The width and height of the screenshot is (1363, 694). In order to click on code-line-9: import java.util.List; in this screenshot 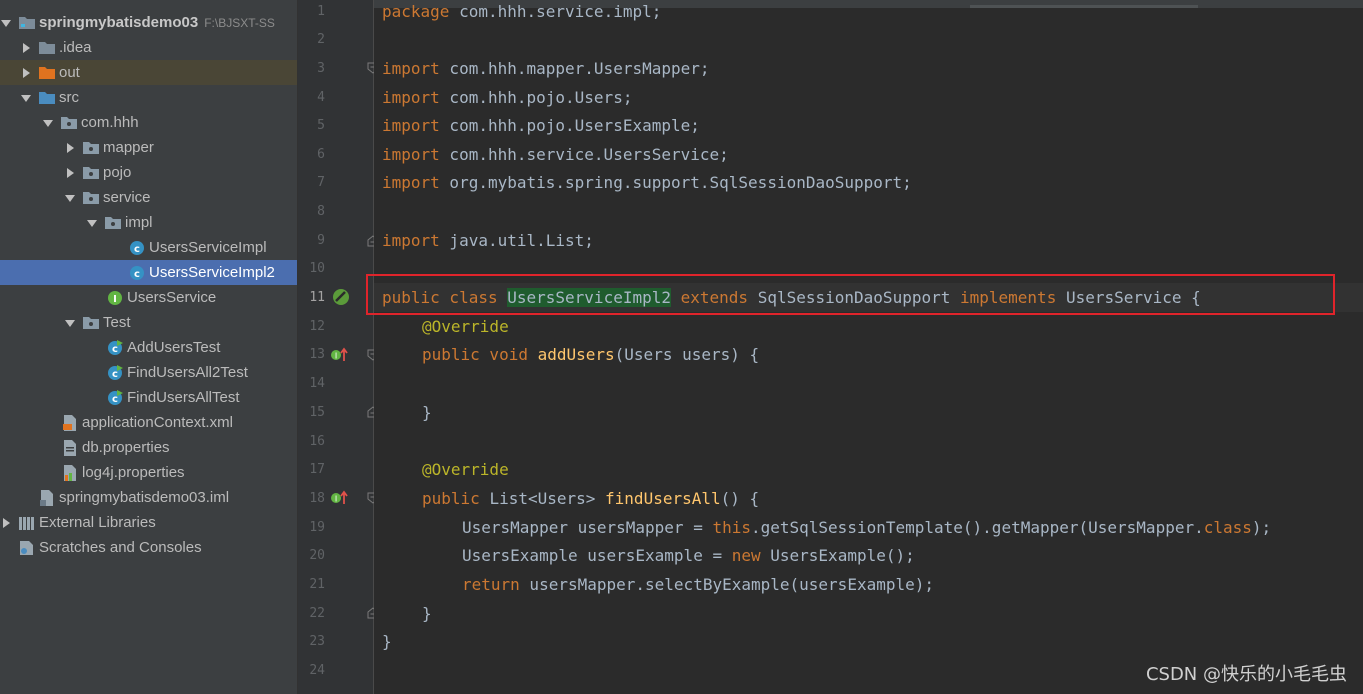, I will do `click(488, 240)`.